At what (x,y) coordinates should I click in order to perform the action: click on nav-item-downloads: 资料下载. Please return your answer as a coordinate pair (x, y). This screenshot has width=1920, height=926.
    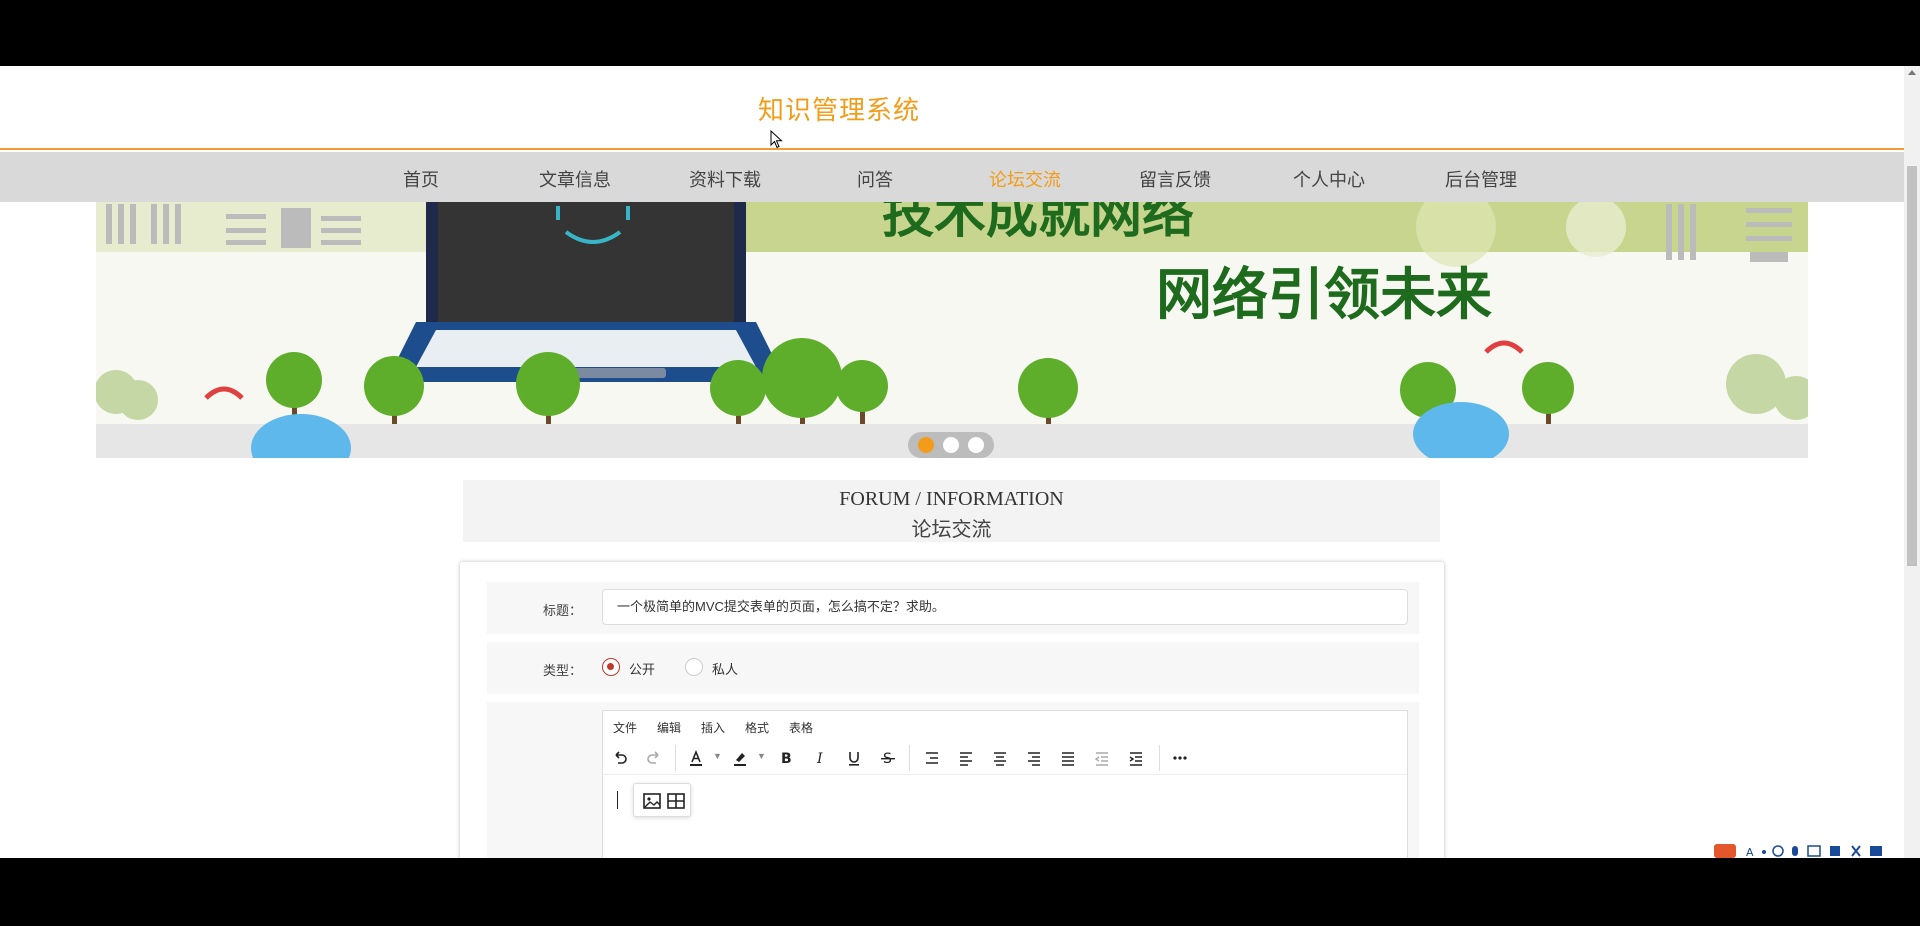
    Looking at the image, I should click on (725, 179).